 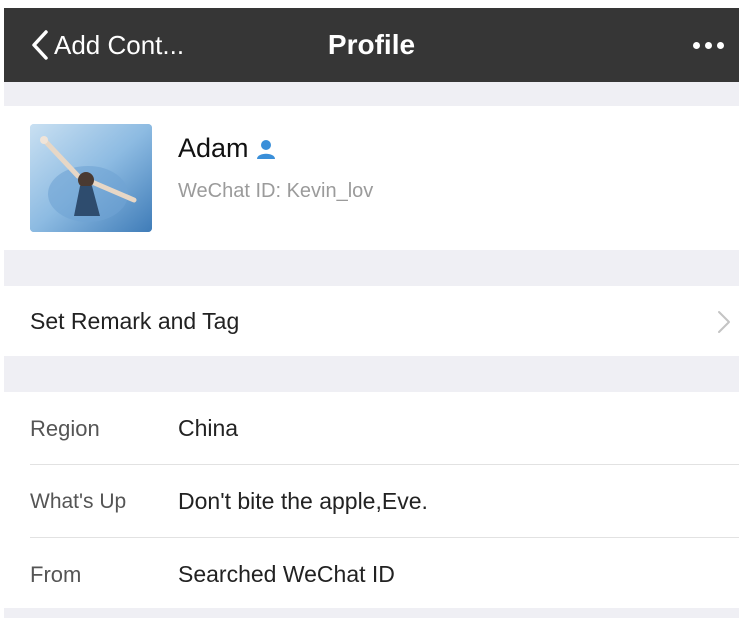 What do you see at coordinates (135, 321) in the screenshot?
I see `set-remark-tag-label: Set Remark and Tag` at bounding box center [135, 321].